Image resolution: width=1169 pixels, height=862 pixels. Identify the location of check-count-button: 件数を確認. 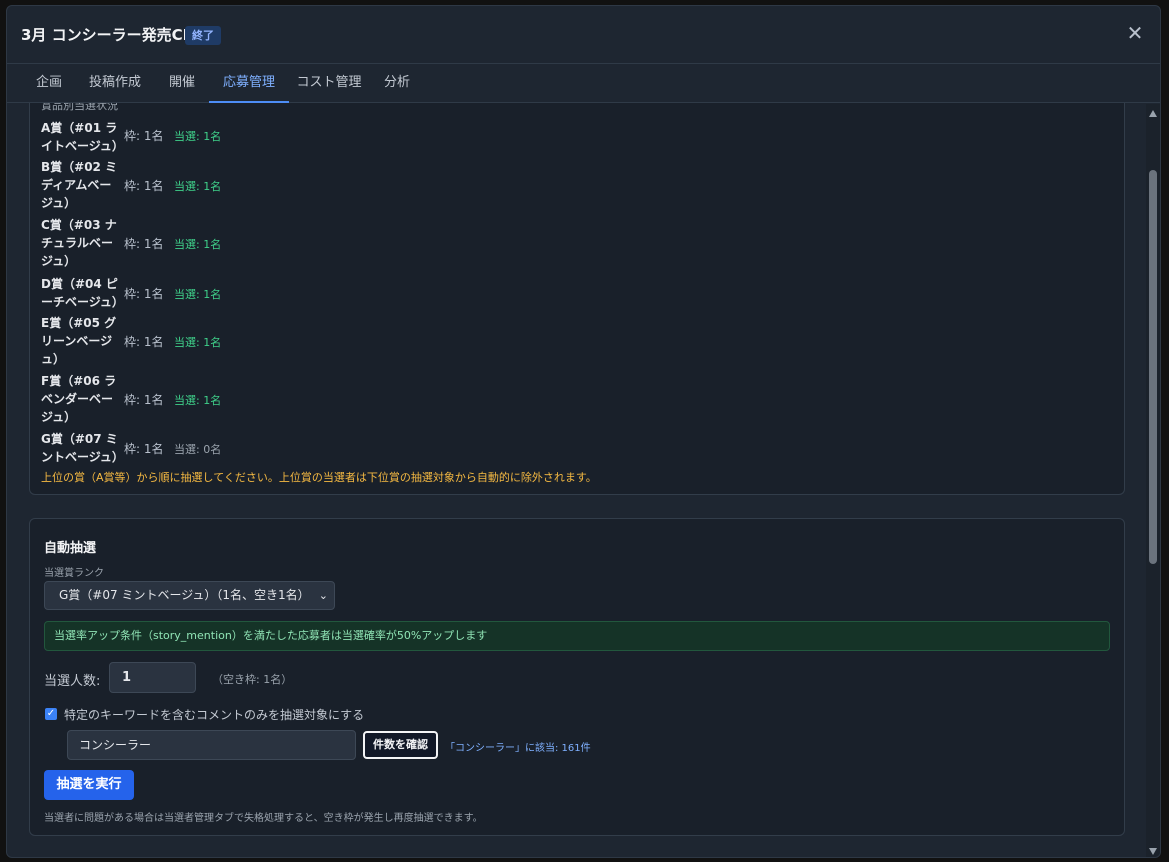
(400, 745).